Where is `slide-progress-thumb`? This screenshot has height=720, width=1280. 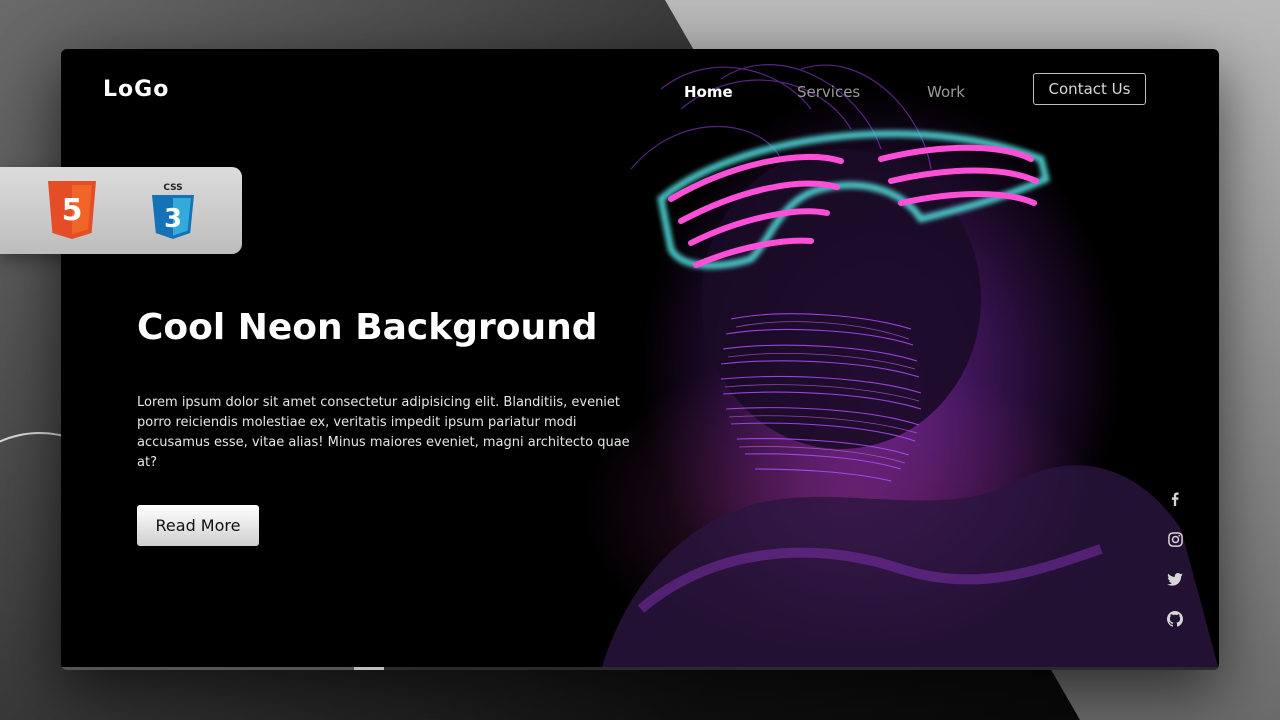 slide-progress-thumb is located at coordinates (369, 668).